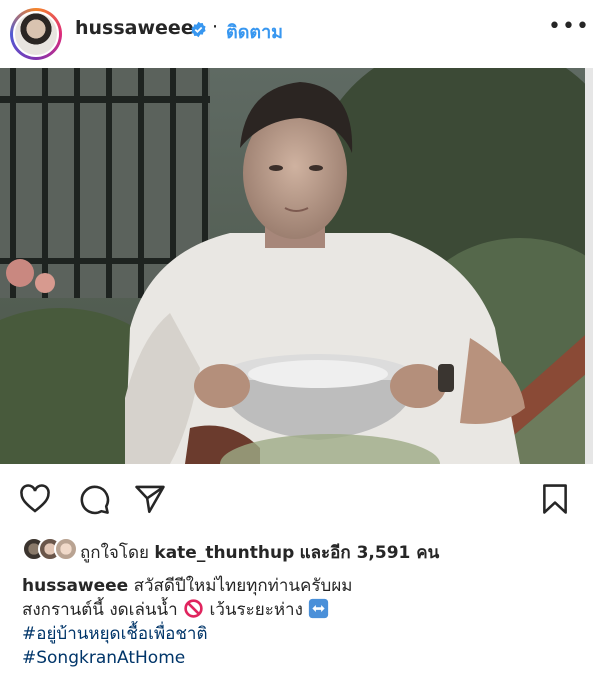  What do you see at coordinates (150, 499) in the screenshot?
I see `share-icon` at bounding box center [150, 499].